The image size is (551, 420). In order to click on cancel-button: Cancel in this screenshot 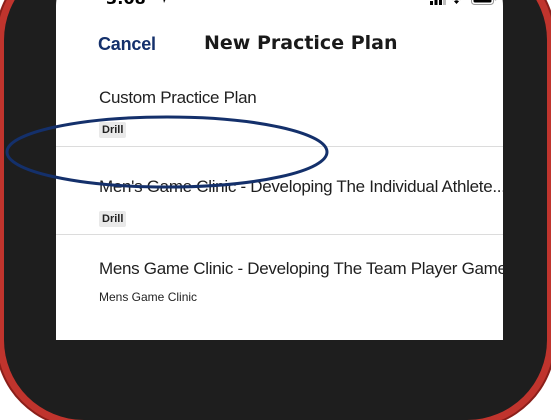, I will do `click(127, 44)`.